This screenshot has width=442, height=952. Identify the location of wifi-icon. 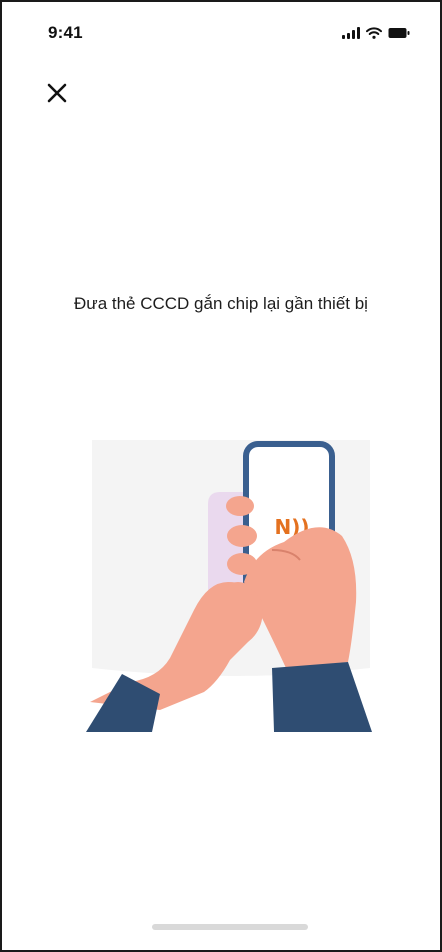
(374, 33).